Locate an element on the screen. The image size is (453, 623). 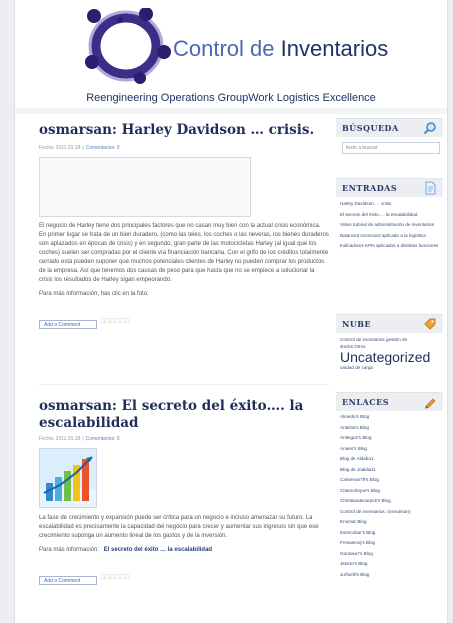
site-title: Control de Inventarios is located at coordinates (280, 49).